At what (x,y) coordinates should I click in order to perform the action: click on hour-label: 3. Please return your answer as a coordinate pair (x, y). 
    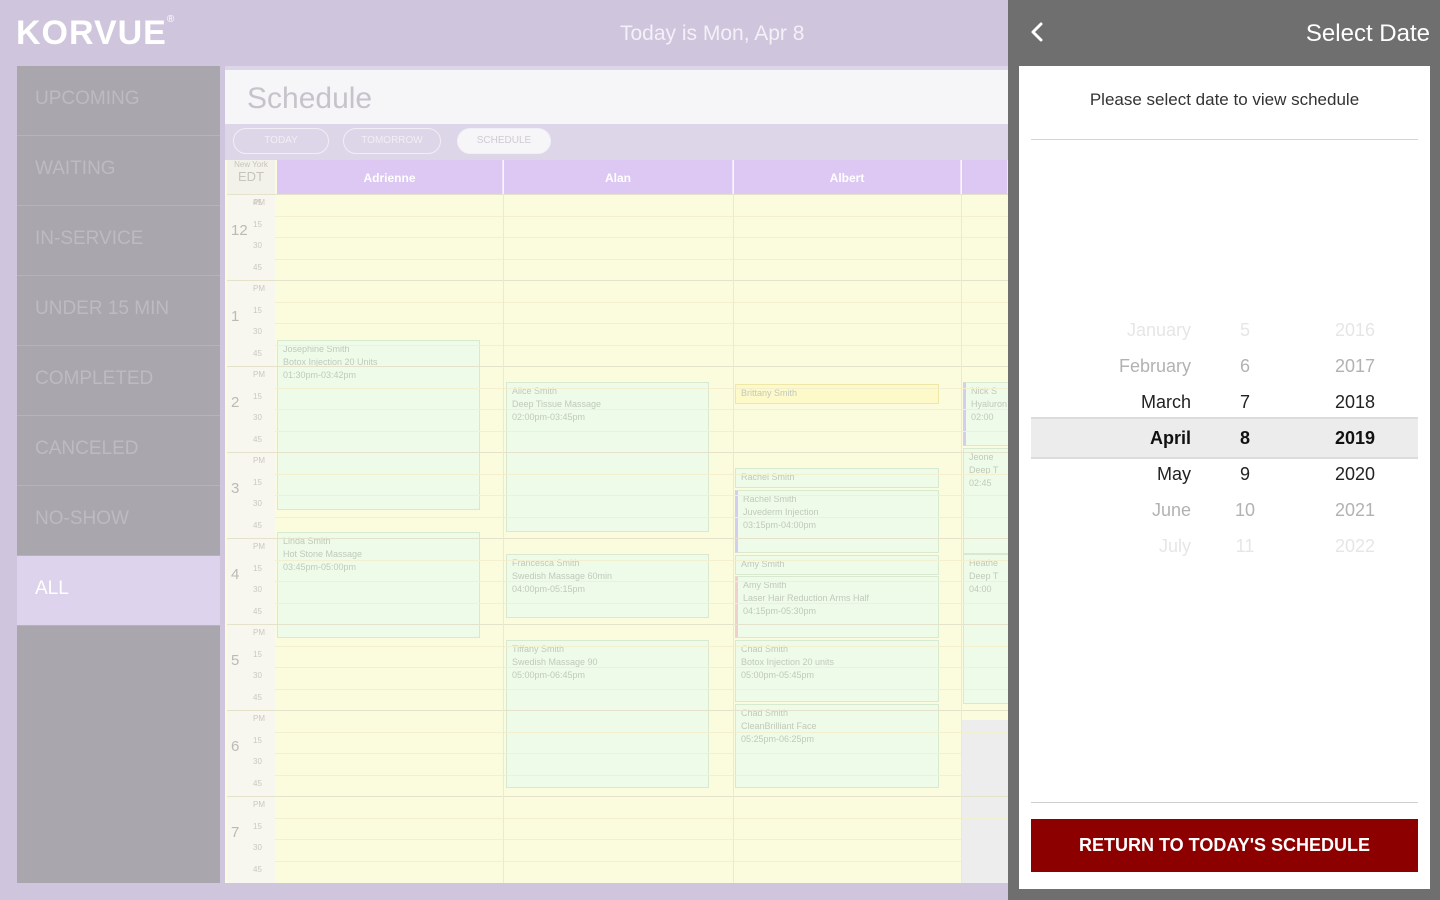
    Looking at the image, I should click on (235, 488).